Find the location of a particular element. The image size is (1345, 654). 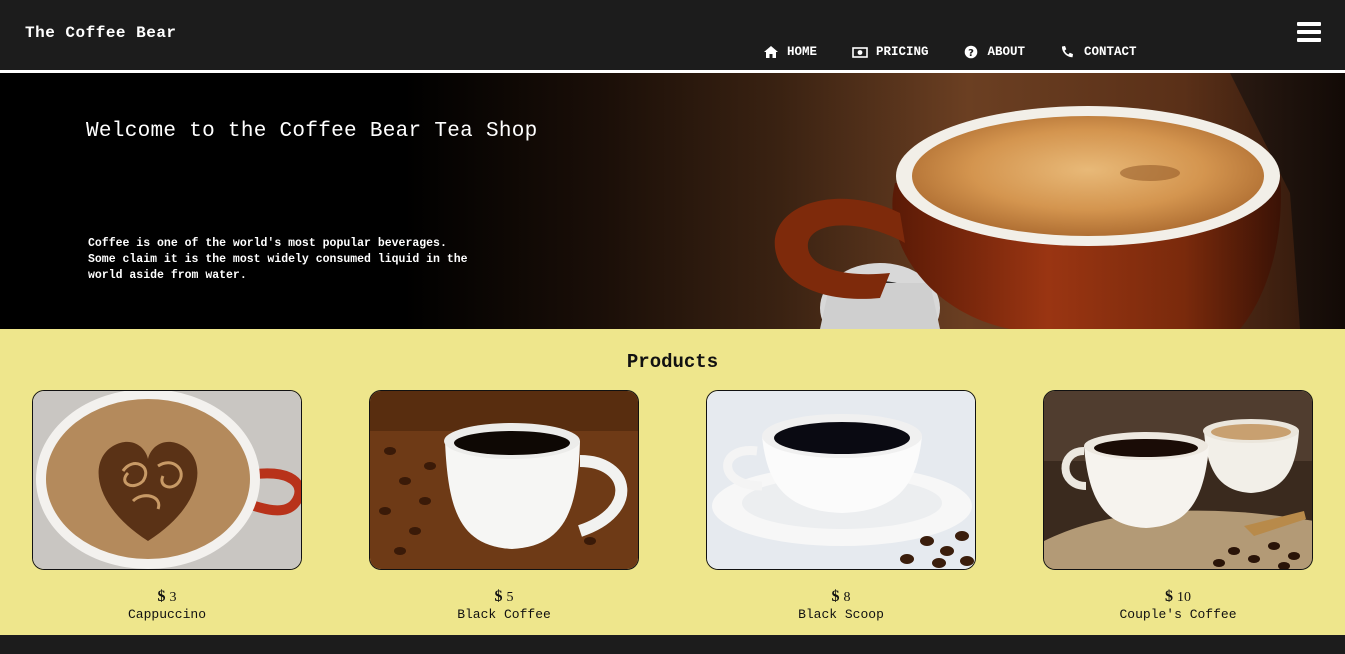

hamburger-menu-icon is located at coordinates (1309, 33).